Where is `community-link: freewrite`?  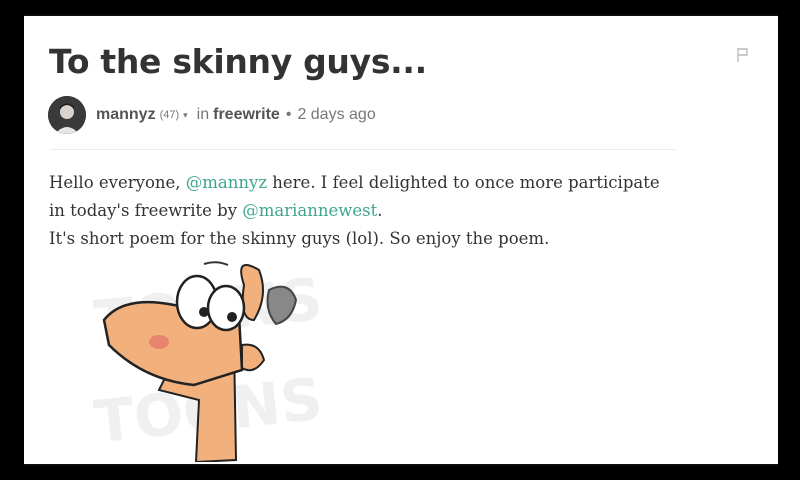 community-link: freewrite is located at coordinates (246, 115).